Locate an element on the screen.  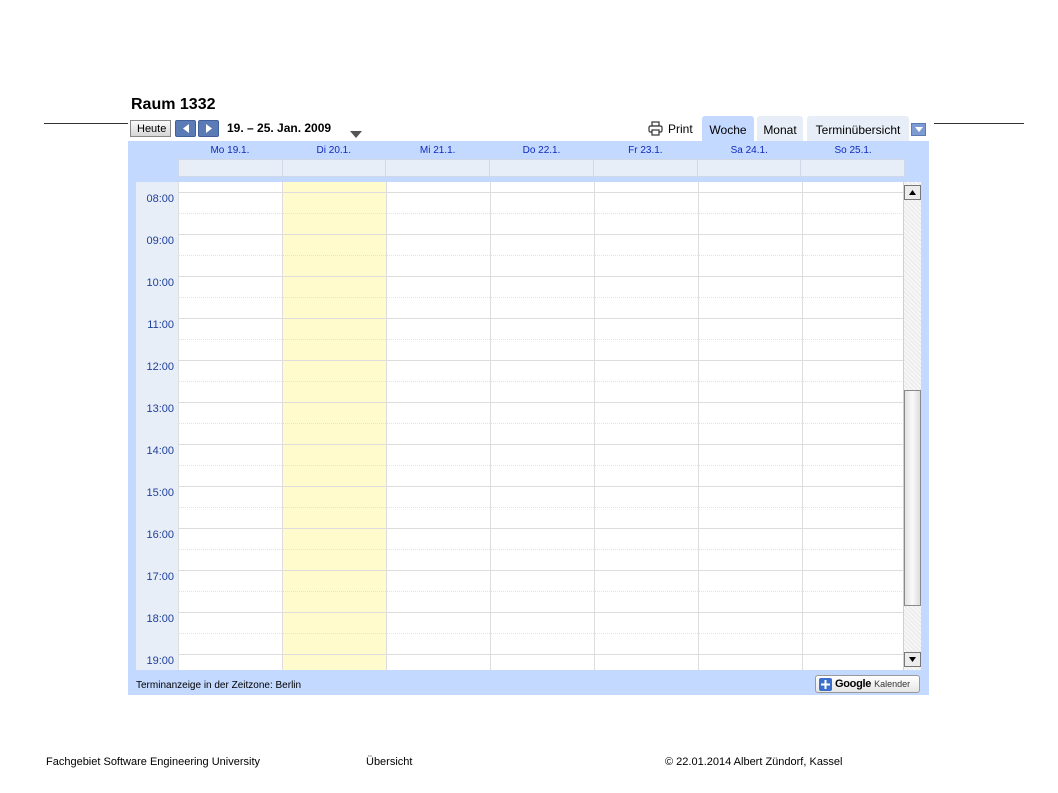
day-header-tue: Di 20.1. is located at coordinates (334, 150).